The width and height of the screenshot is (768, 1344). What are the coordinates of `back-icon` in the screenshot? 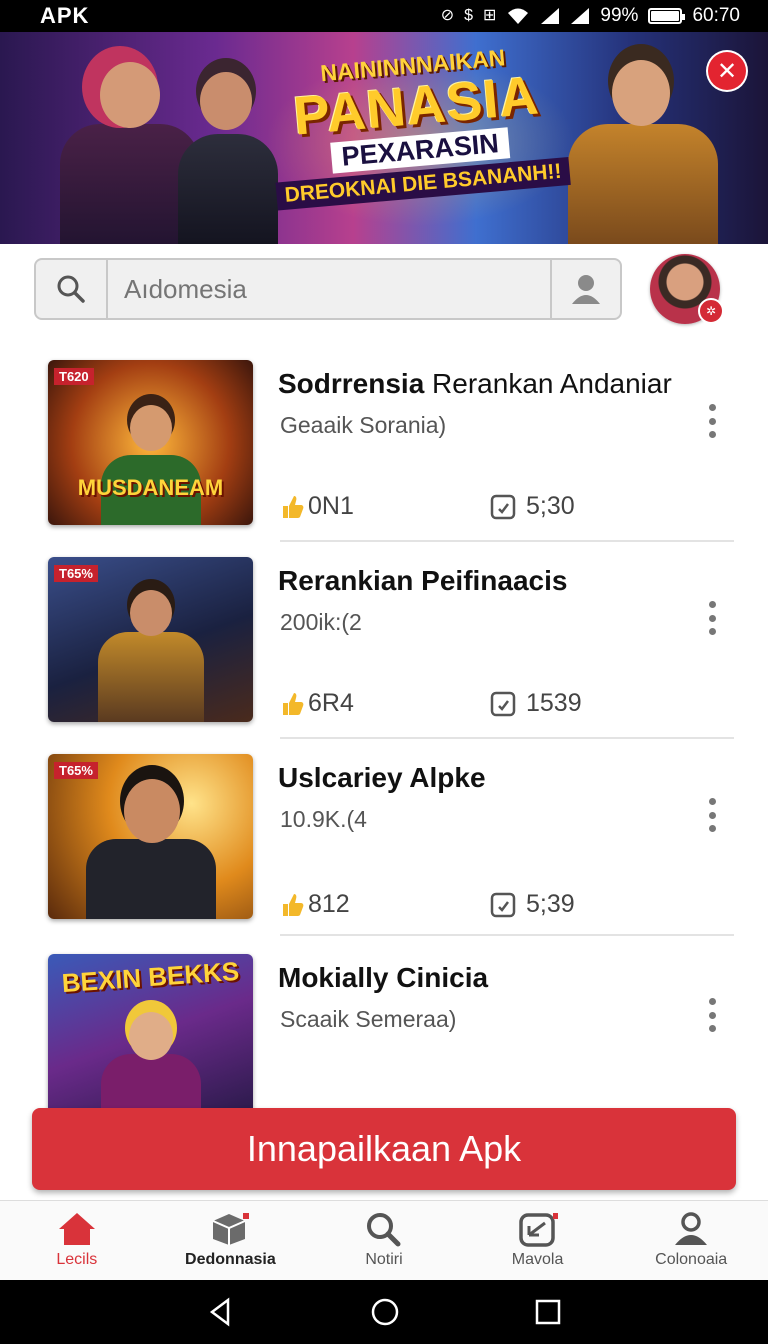 It's located at (221, 1312).